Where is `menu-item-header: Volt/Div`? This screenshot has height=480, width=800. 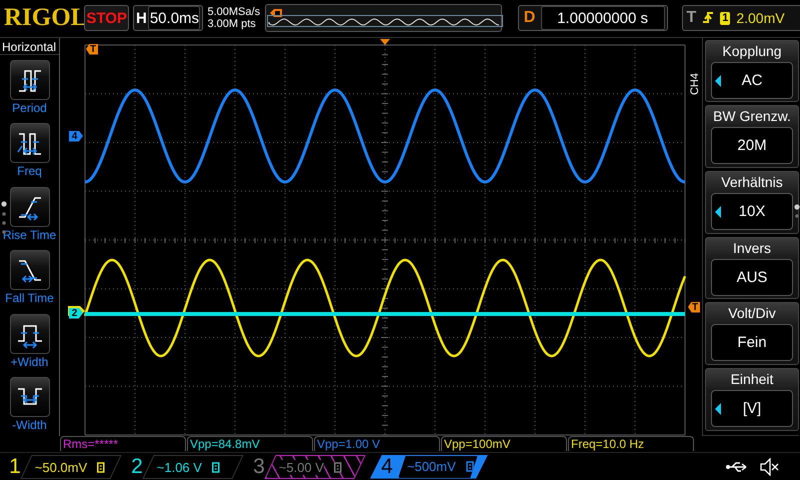 menu-item-header: Volt/Div is located at coordinates (752, 314).